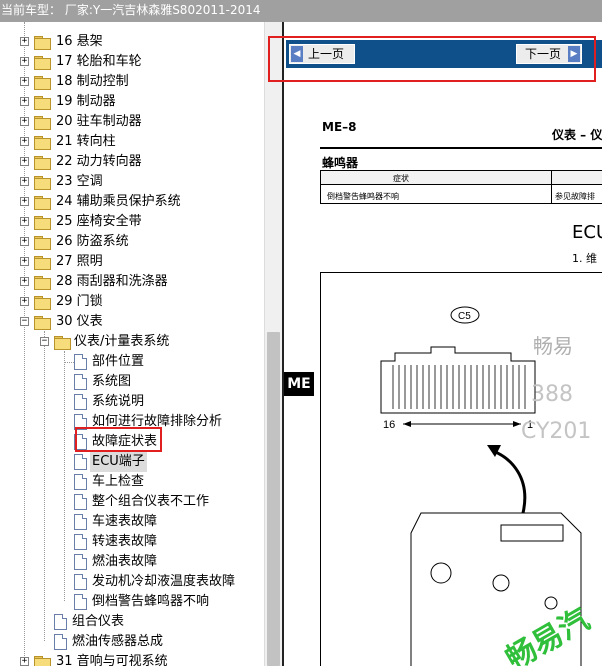 The image size is (602, 666). What do you see at coordinates (432, 59) in the screenshot?
I see `nav-highlight-box` at bounding box center [432, 59].